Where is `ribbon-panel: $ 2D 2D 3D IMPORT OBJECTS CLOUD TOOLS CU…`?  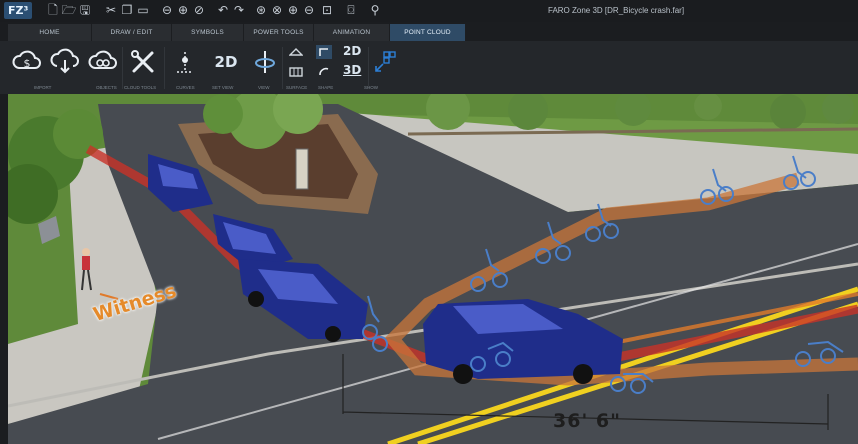
ribbon-panel: $ 2D 2D 3D IMPORT OBJECTS CLOUD TOOLS CU… is located at coordinates (429, 67).